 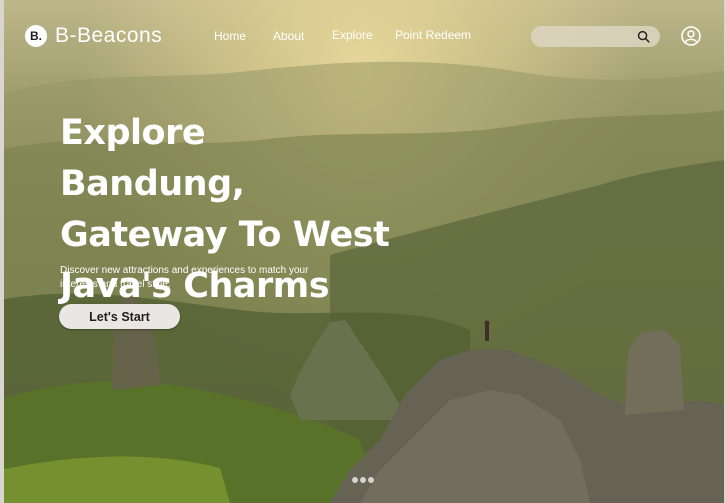 What do you see at coordinates (152, 158) in the screenshot?
I see `headline-line-1: Explore Bandung,` at bounding box center [152, 158].